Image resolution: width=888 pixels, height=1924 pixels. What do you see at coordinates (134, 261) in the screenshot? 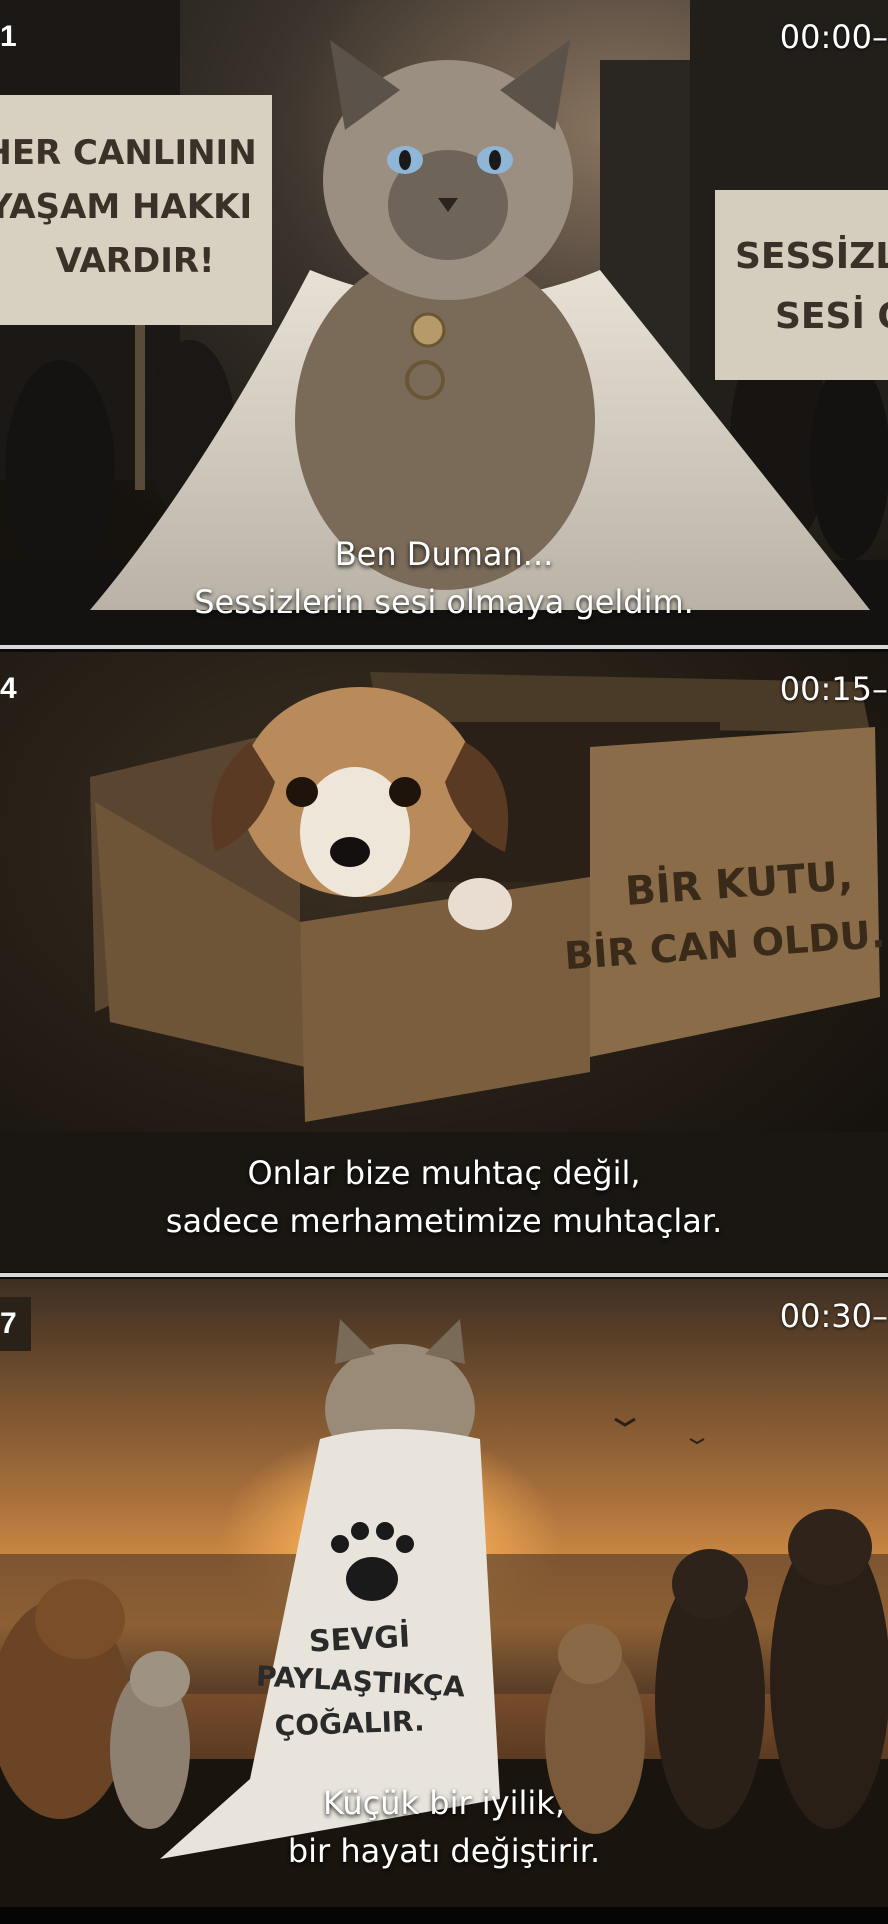
I see `sign-left-line-3: VARDIR!` at bounding box center [134, 261].